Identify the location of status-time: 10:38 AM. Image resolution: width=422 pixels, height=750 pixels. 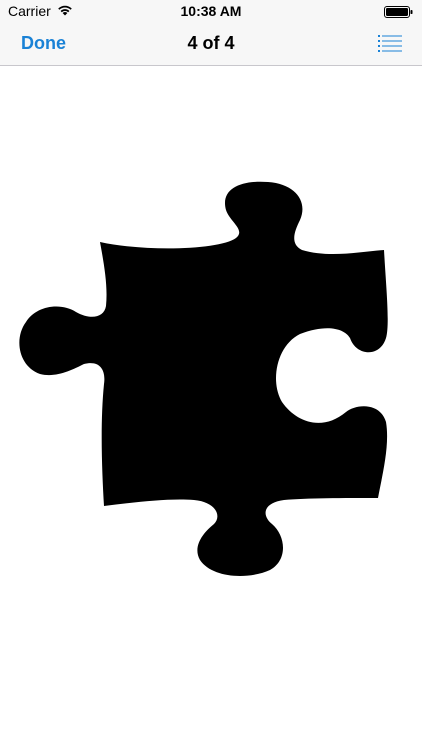
(211, 11).